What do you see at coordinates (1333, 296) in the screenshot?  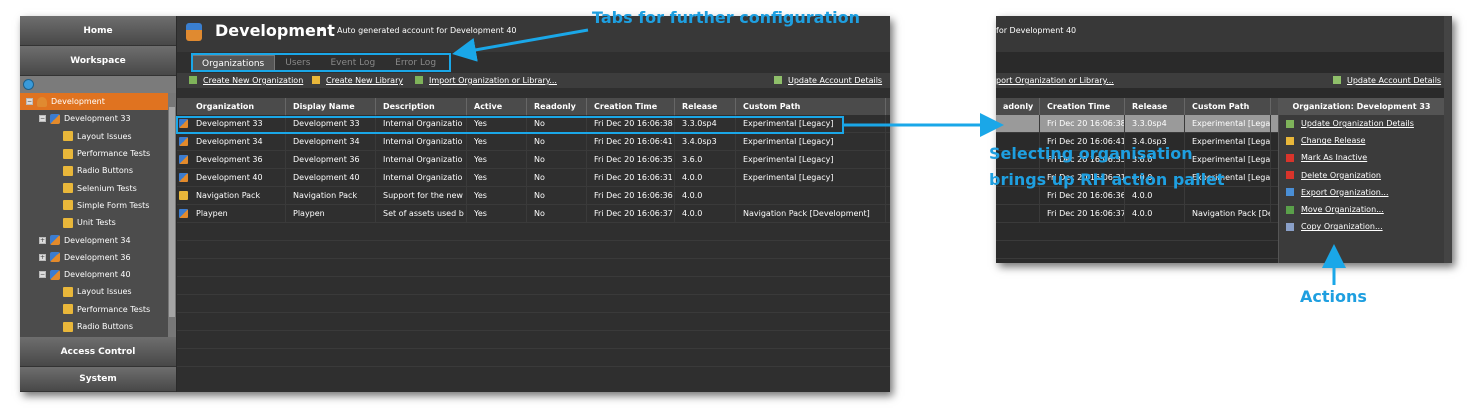 I see `actions-annotation: Actions` at bounding box center [1333, 296].